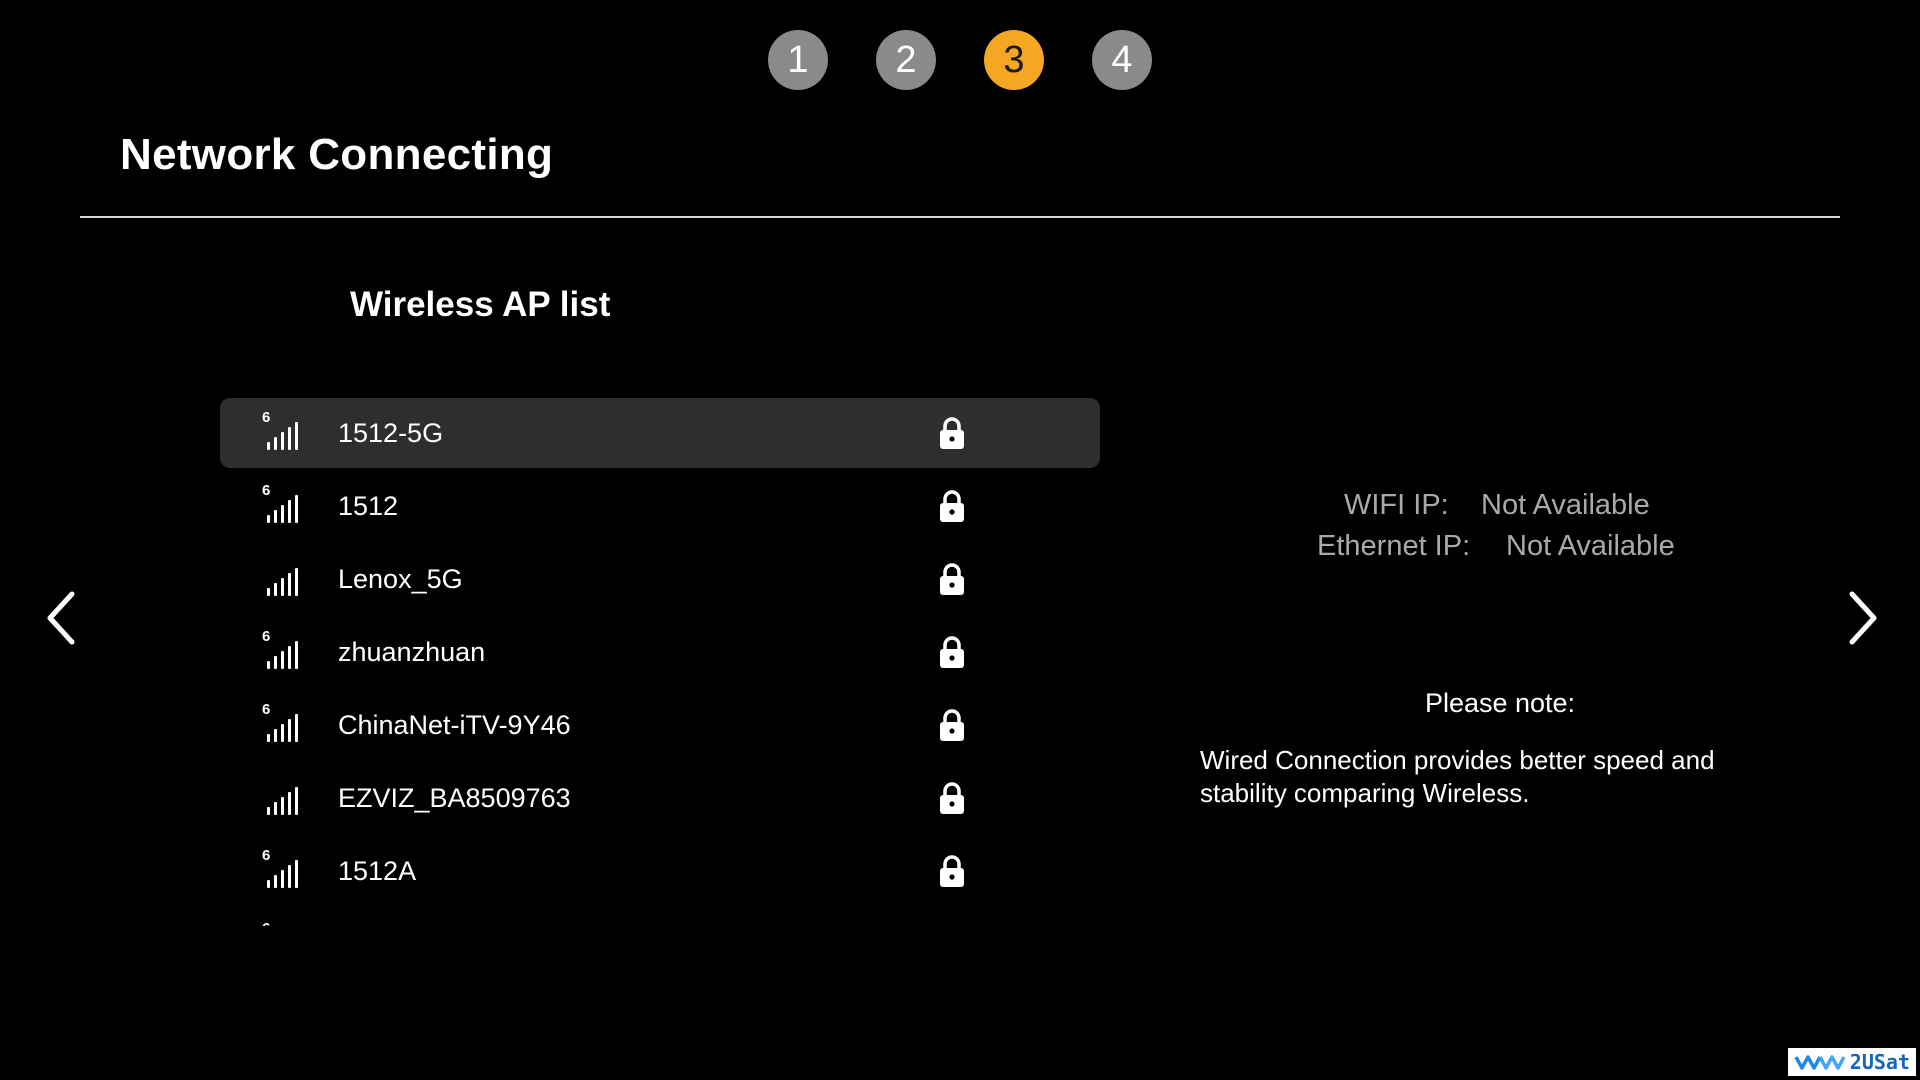 The image size is (1920, 1080). I want to click on ap-list-item: 6, so click(660, 917).